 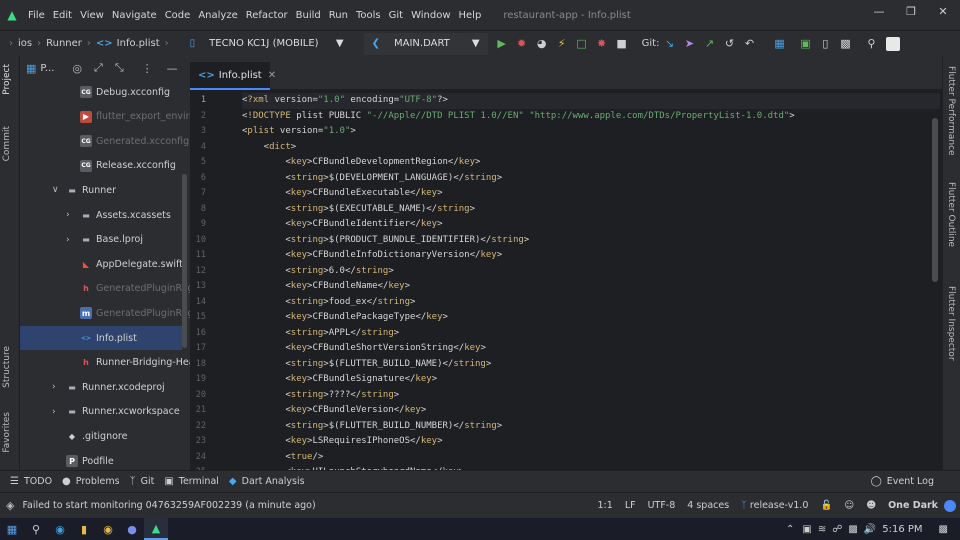 I want to click on tree-item: › ▬ Assets.xcassets, so click(x=101, y=215).